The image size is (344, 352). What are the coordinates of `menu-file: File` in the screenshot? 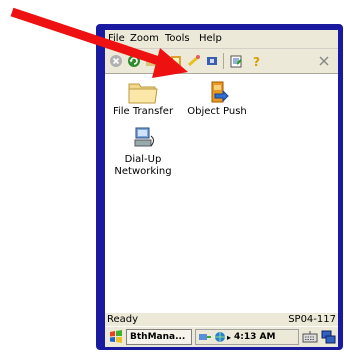 It's located at (116, 39).